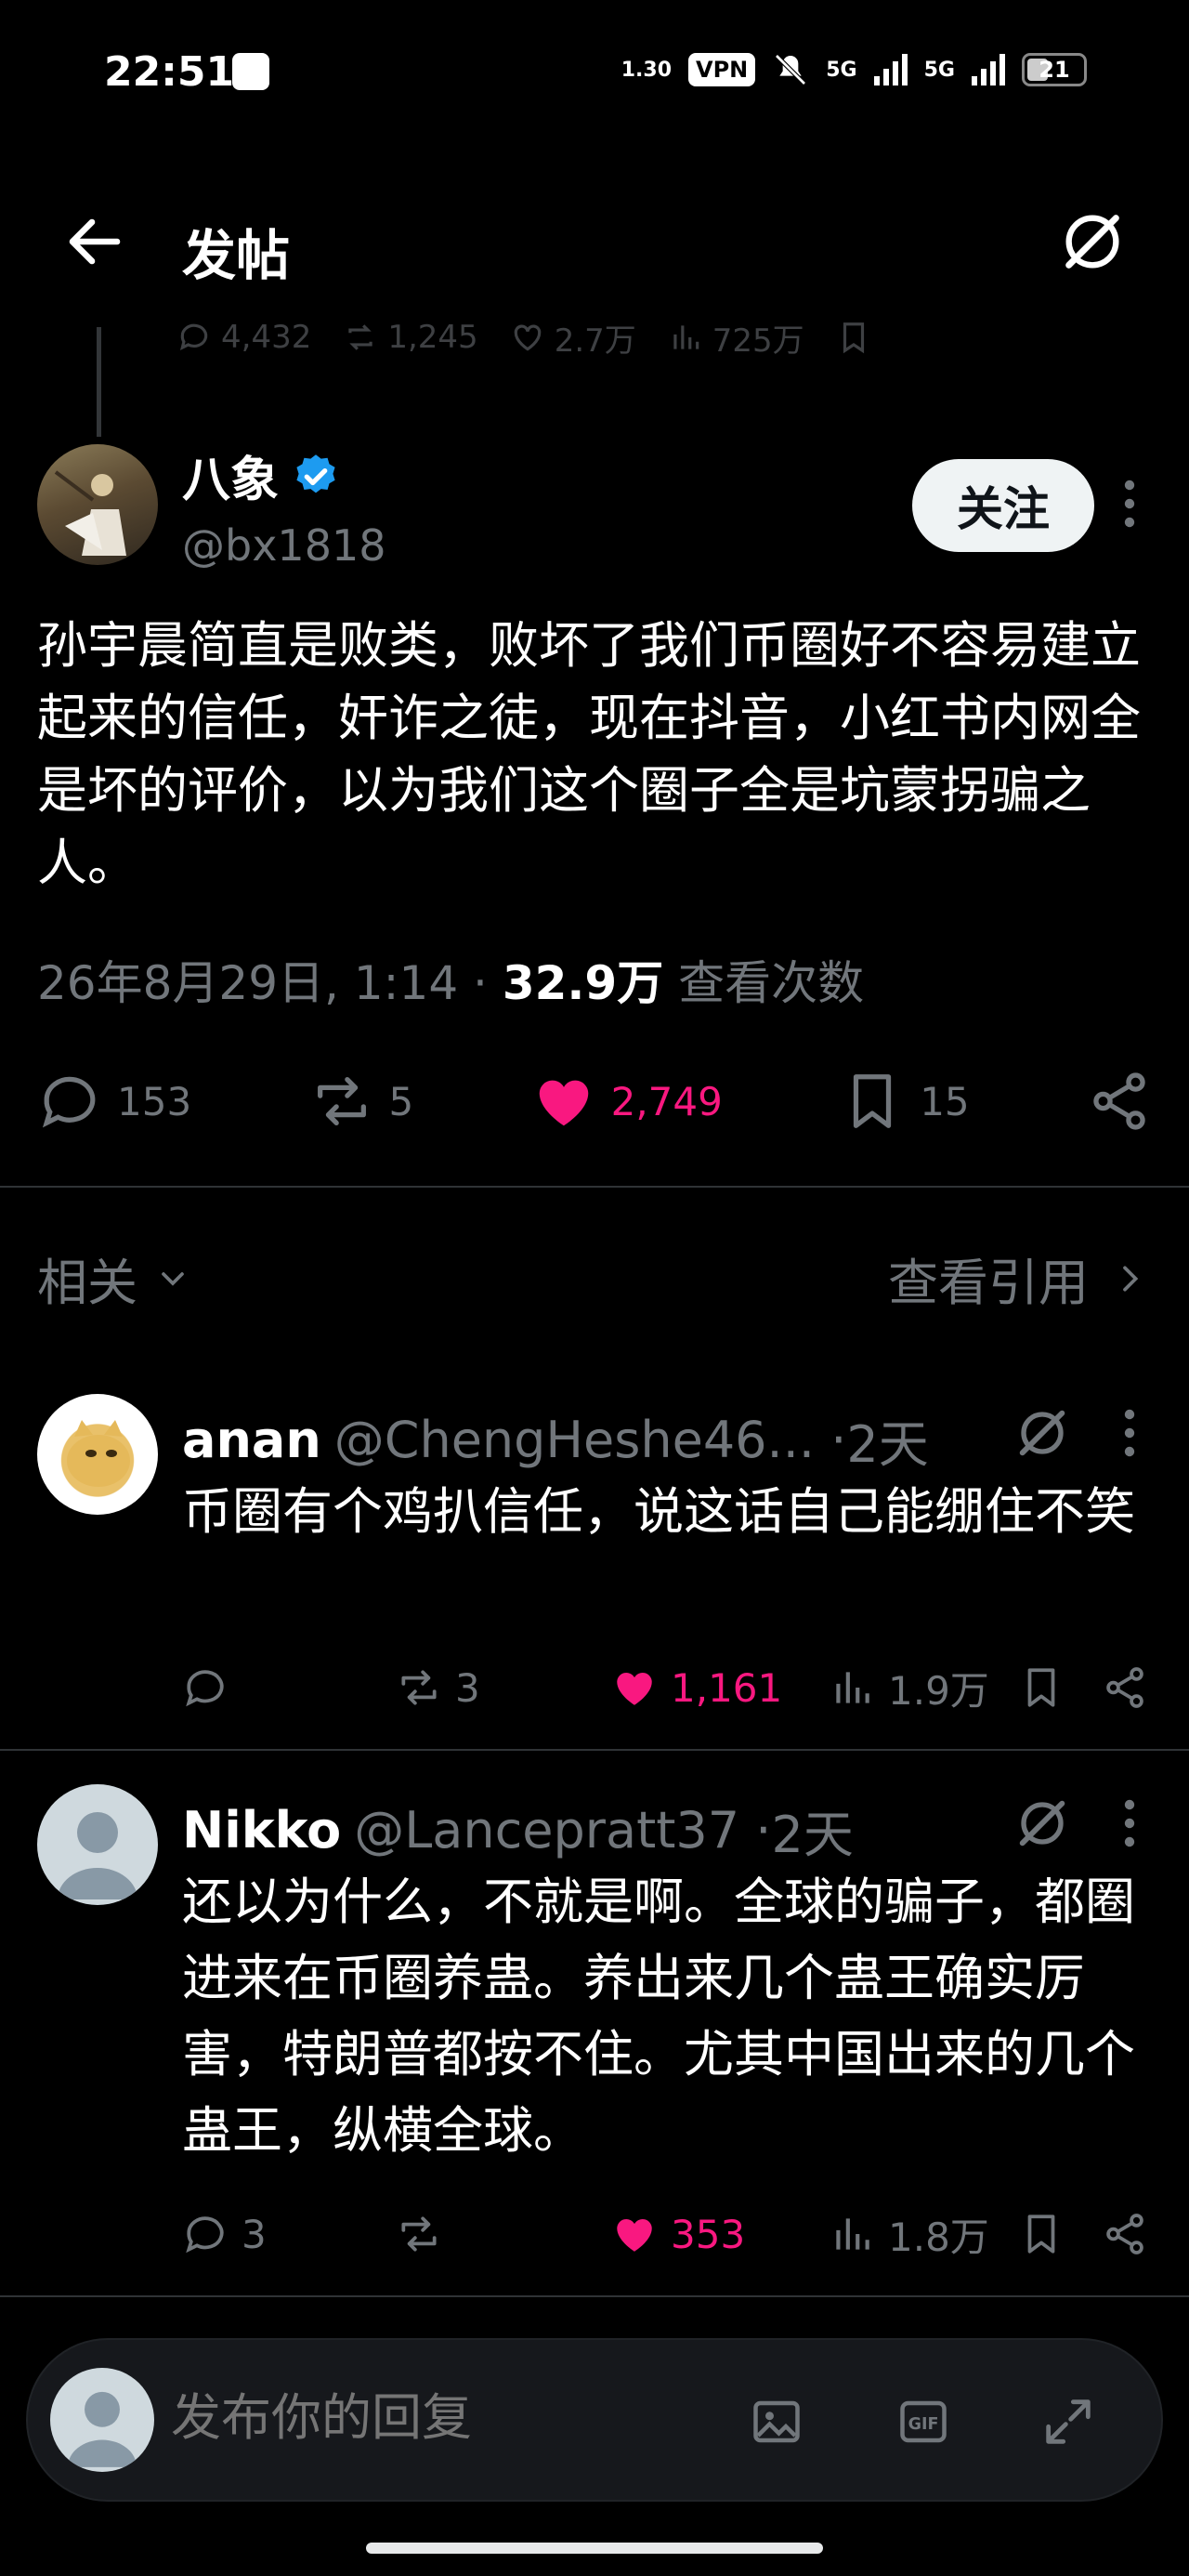  Describe the element at coordinates (401, 1101) in the screenshot. I see `repost-count: 5` at that location.